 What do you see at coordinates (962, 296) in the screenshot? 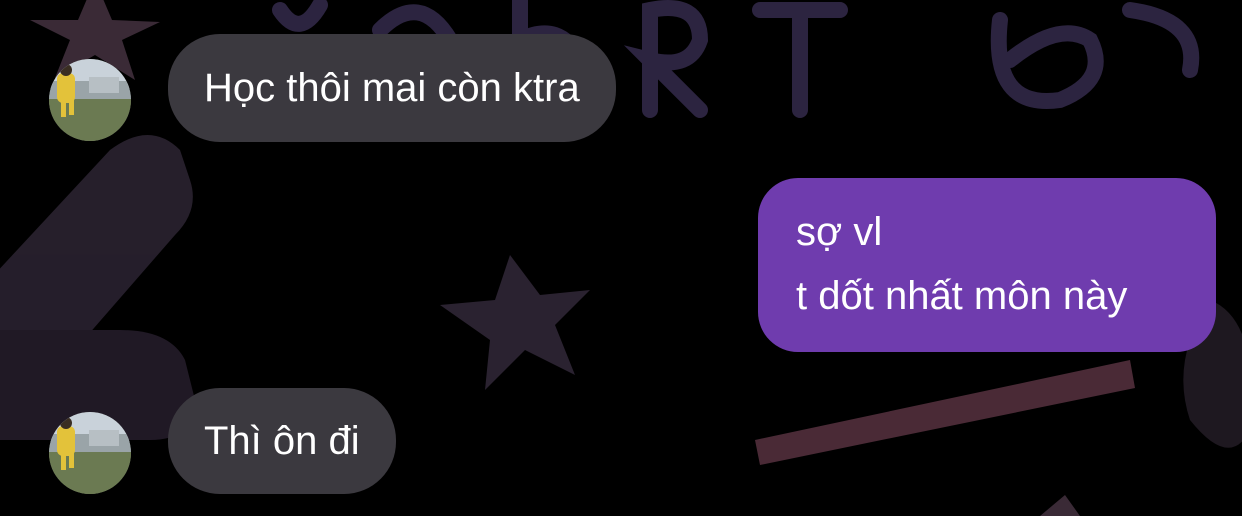
I see `message-line: t dốt nhất môn này` at bounding box center [962, 296].